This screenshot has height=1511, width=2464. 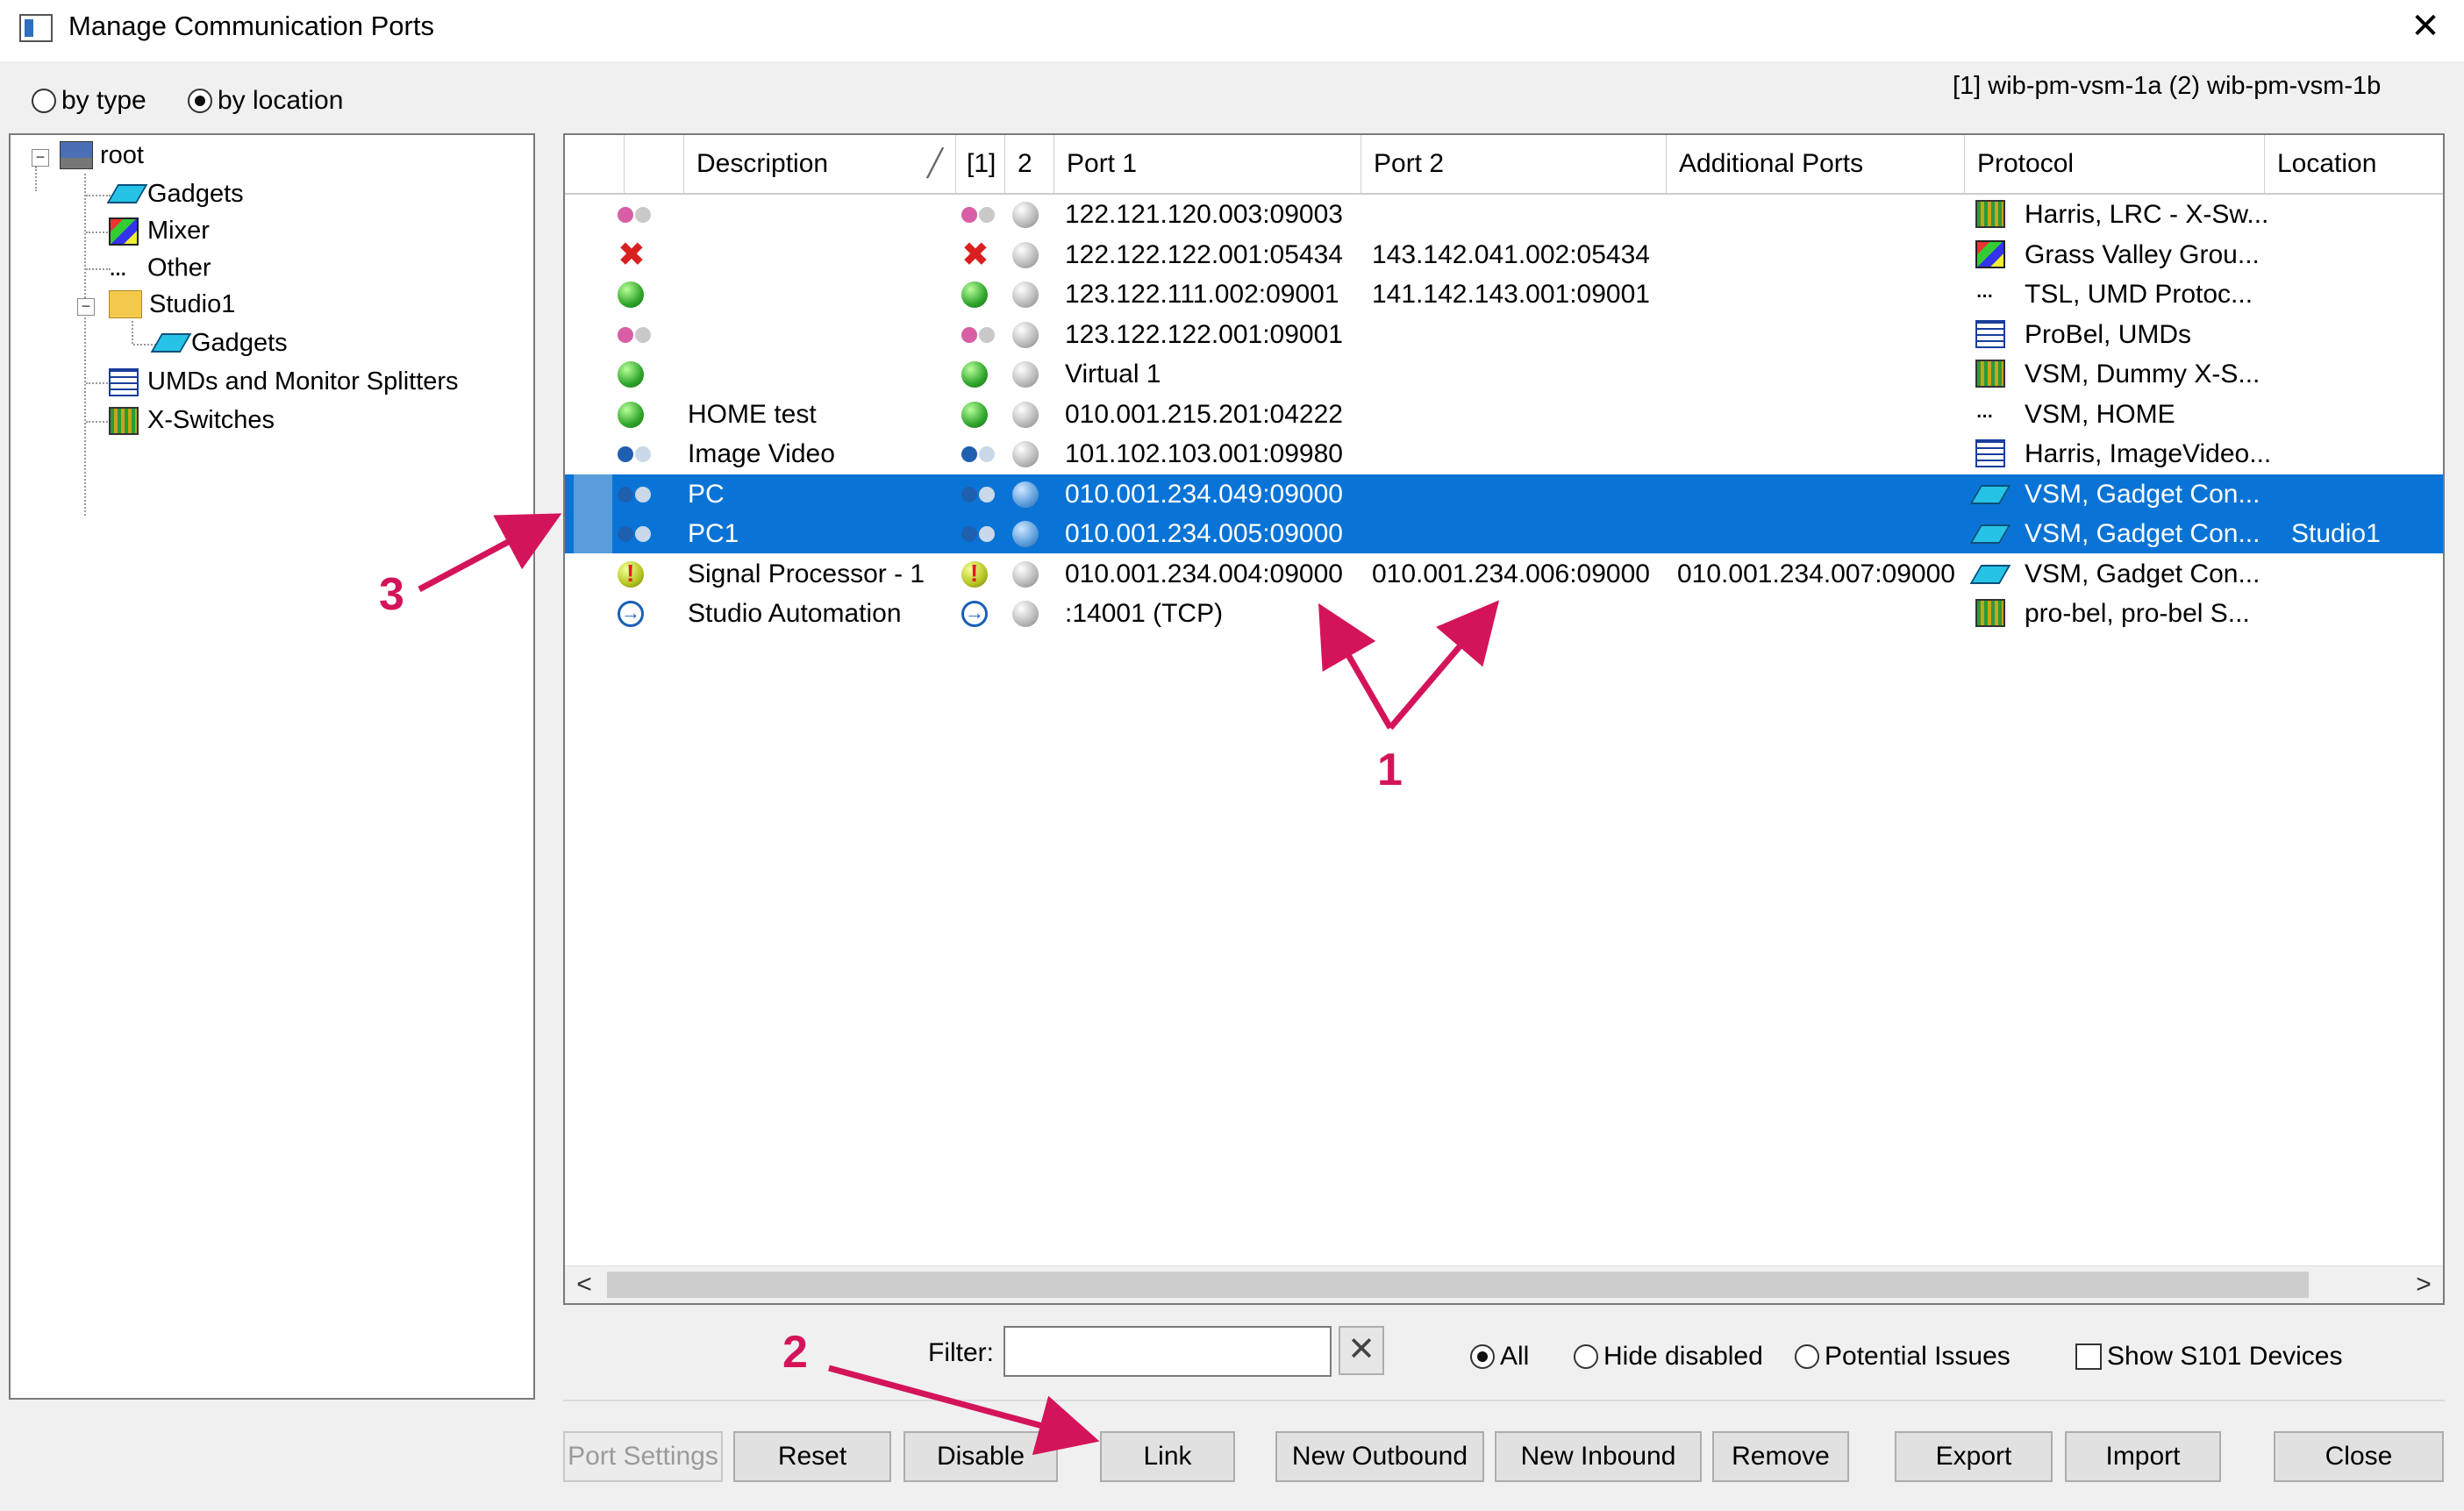 What do you see at coordinates (1356, 666) in the screenshot?
I see `arrow-to-port1` at bounding box center [1356, 666].